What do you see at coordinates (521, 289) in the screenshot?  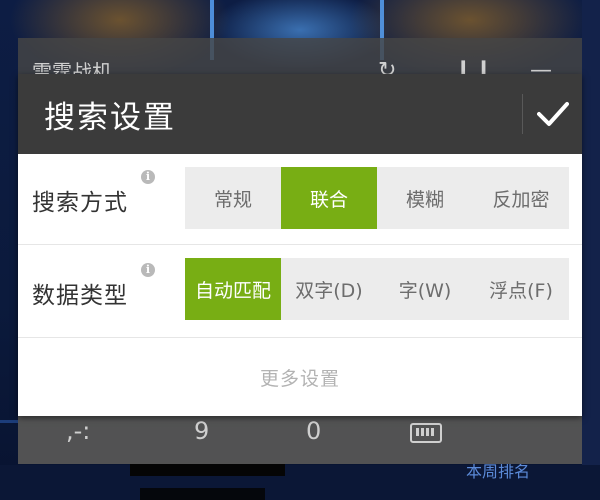 I see `data-type-option-float: 浮点(F)` at bounding box center [521, 289].